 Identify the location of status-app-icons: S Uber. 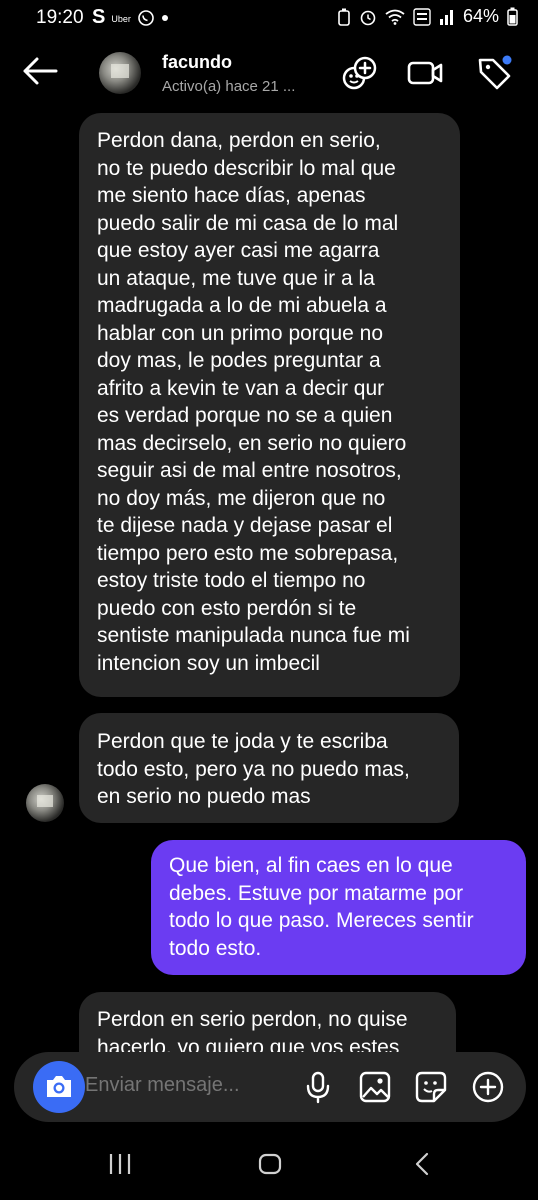
(130, 17).